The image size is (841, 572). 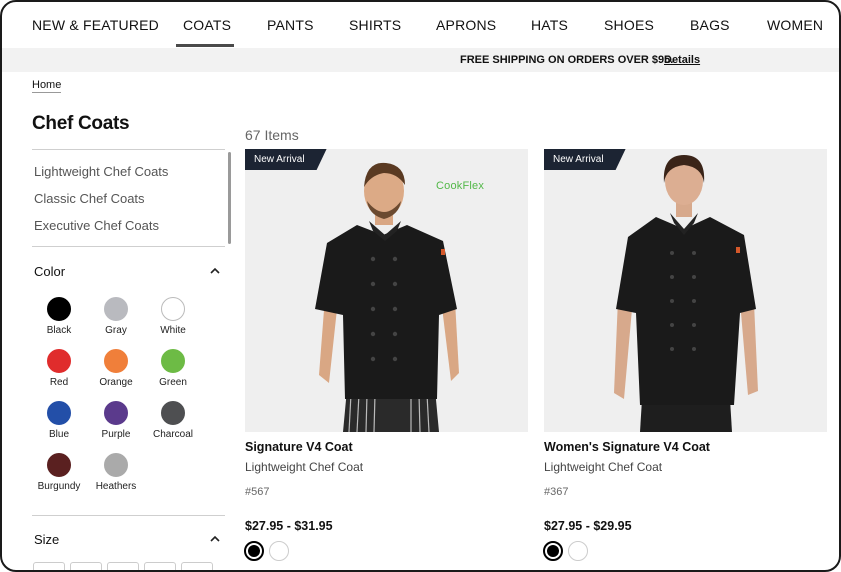 I want to click on promo-details-link: Details, so click(x=682, y=60).